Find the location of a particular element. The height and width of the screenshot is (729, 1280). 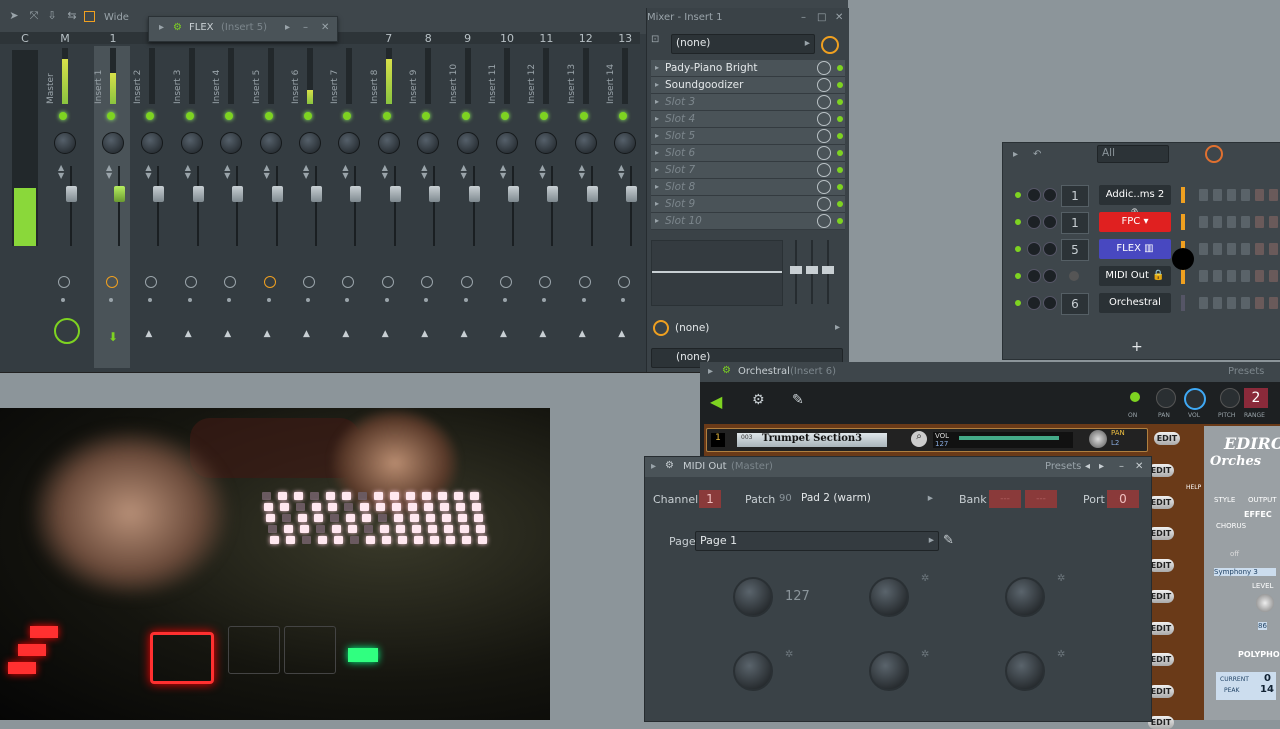

minimize-icon: – is located at coordinates (803, 17).